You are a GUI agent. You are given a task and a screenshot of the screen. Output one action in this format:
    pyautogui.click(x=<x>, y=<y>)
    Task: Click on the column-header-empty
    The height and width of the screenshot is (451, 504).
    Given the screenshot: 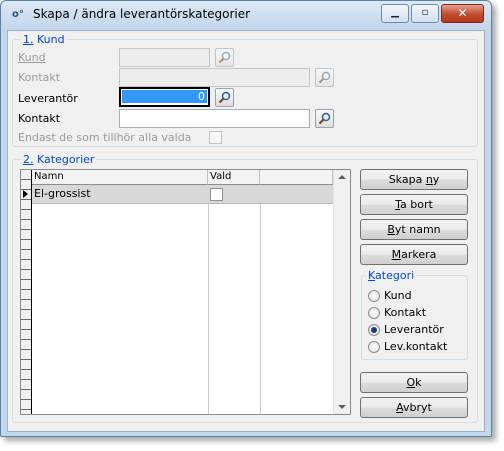 What is the action you would take?
    pyautogui.click(x=296, y=177)
    